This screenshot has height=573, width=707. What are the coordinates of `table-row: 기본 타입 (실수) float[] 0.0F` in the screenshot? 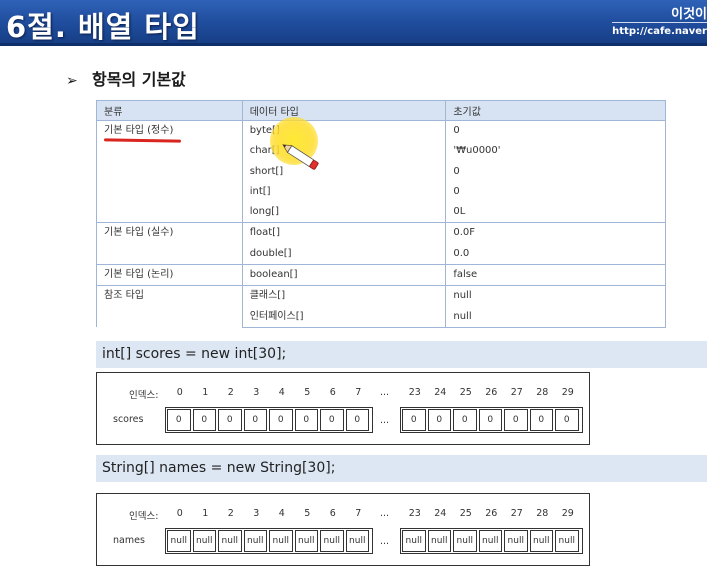 It's located at (381, 243).